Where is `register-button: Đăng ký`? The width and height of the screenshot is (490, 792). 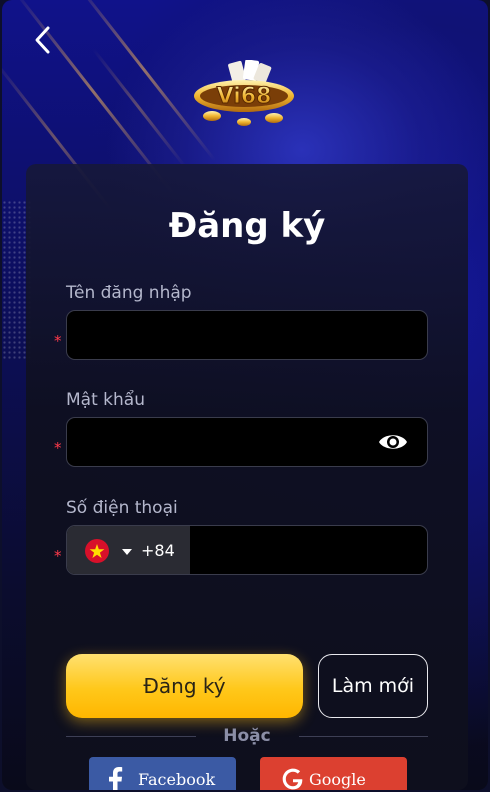 register-button: Đăng ký is located at coordinates (184, 686).